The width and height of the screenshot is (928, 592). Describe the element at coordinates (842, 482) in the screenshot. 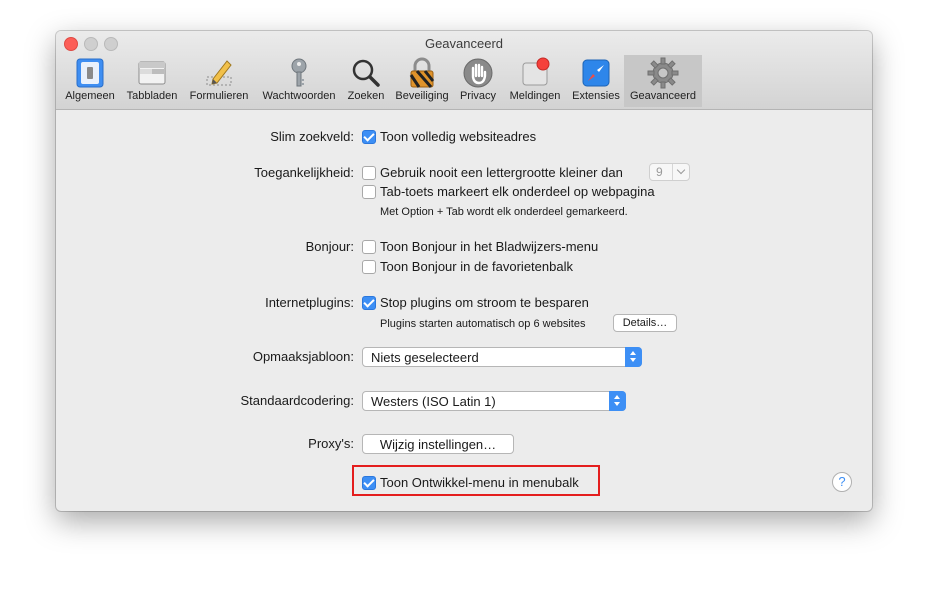

I see `help-button: ?` at that location.